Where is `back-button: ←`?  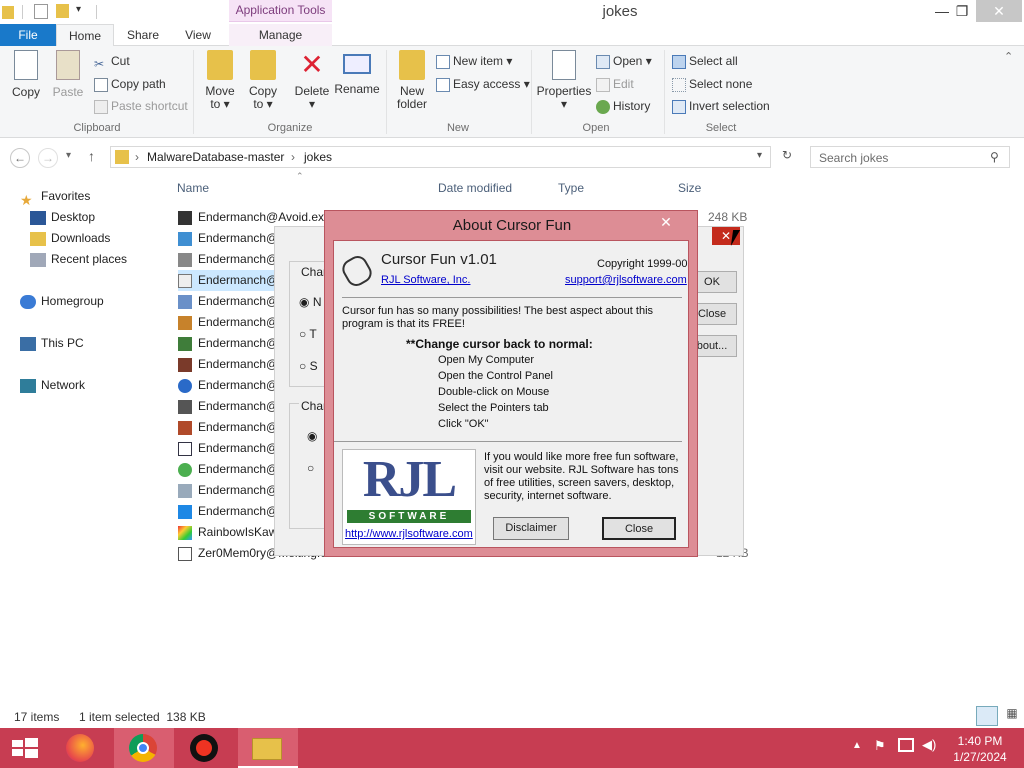 back-button: ← is located at coordinates (20, 158).